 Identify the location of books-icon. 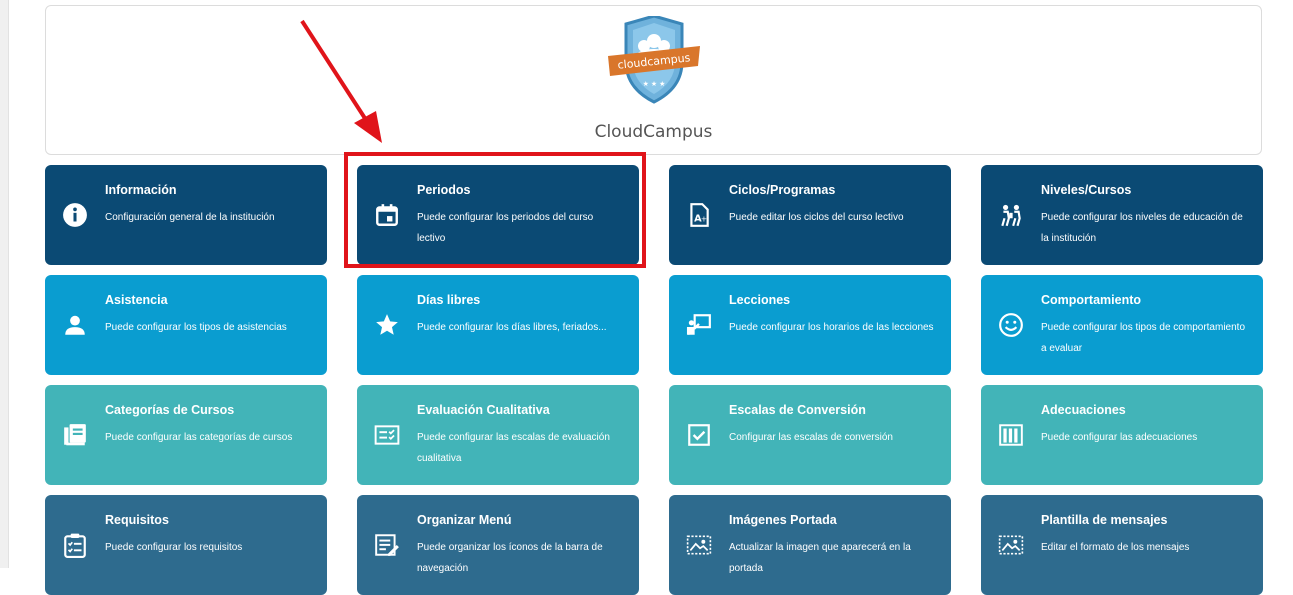
(1011, 435).